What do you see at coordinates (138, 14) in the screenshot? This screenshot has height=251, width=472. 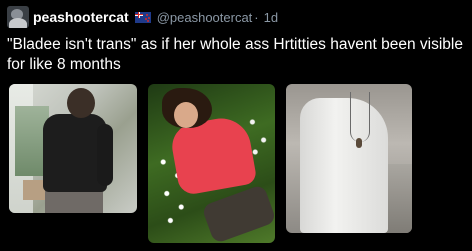 I see `flag-union-jack` at bounding box center [138, 14].